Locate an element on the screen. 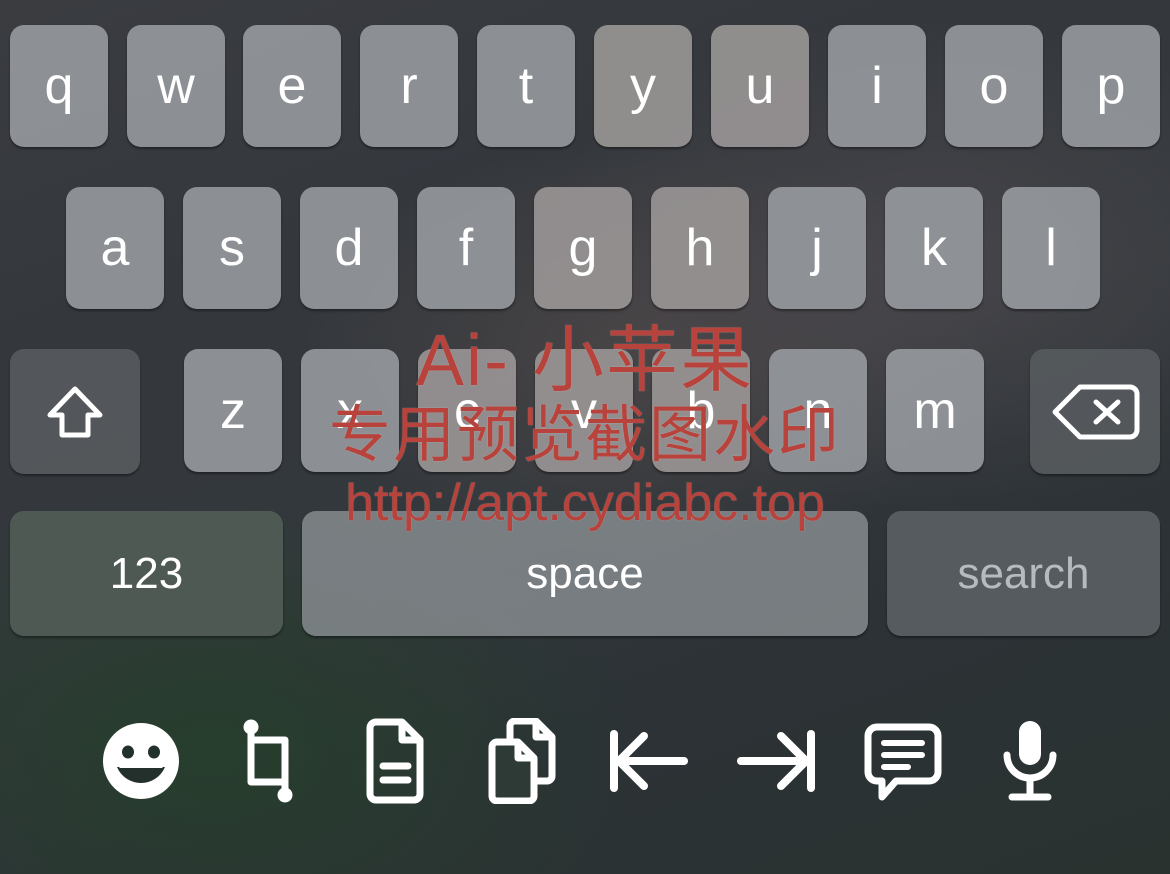 Image resolution: width=1170 pixels, height=874 pixels. key-o: o is located at coordinates (994, 86).